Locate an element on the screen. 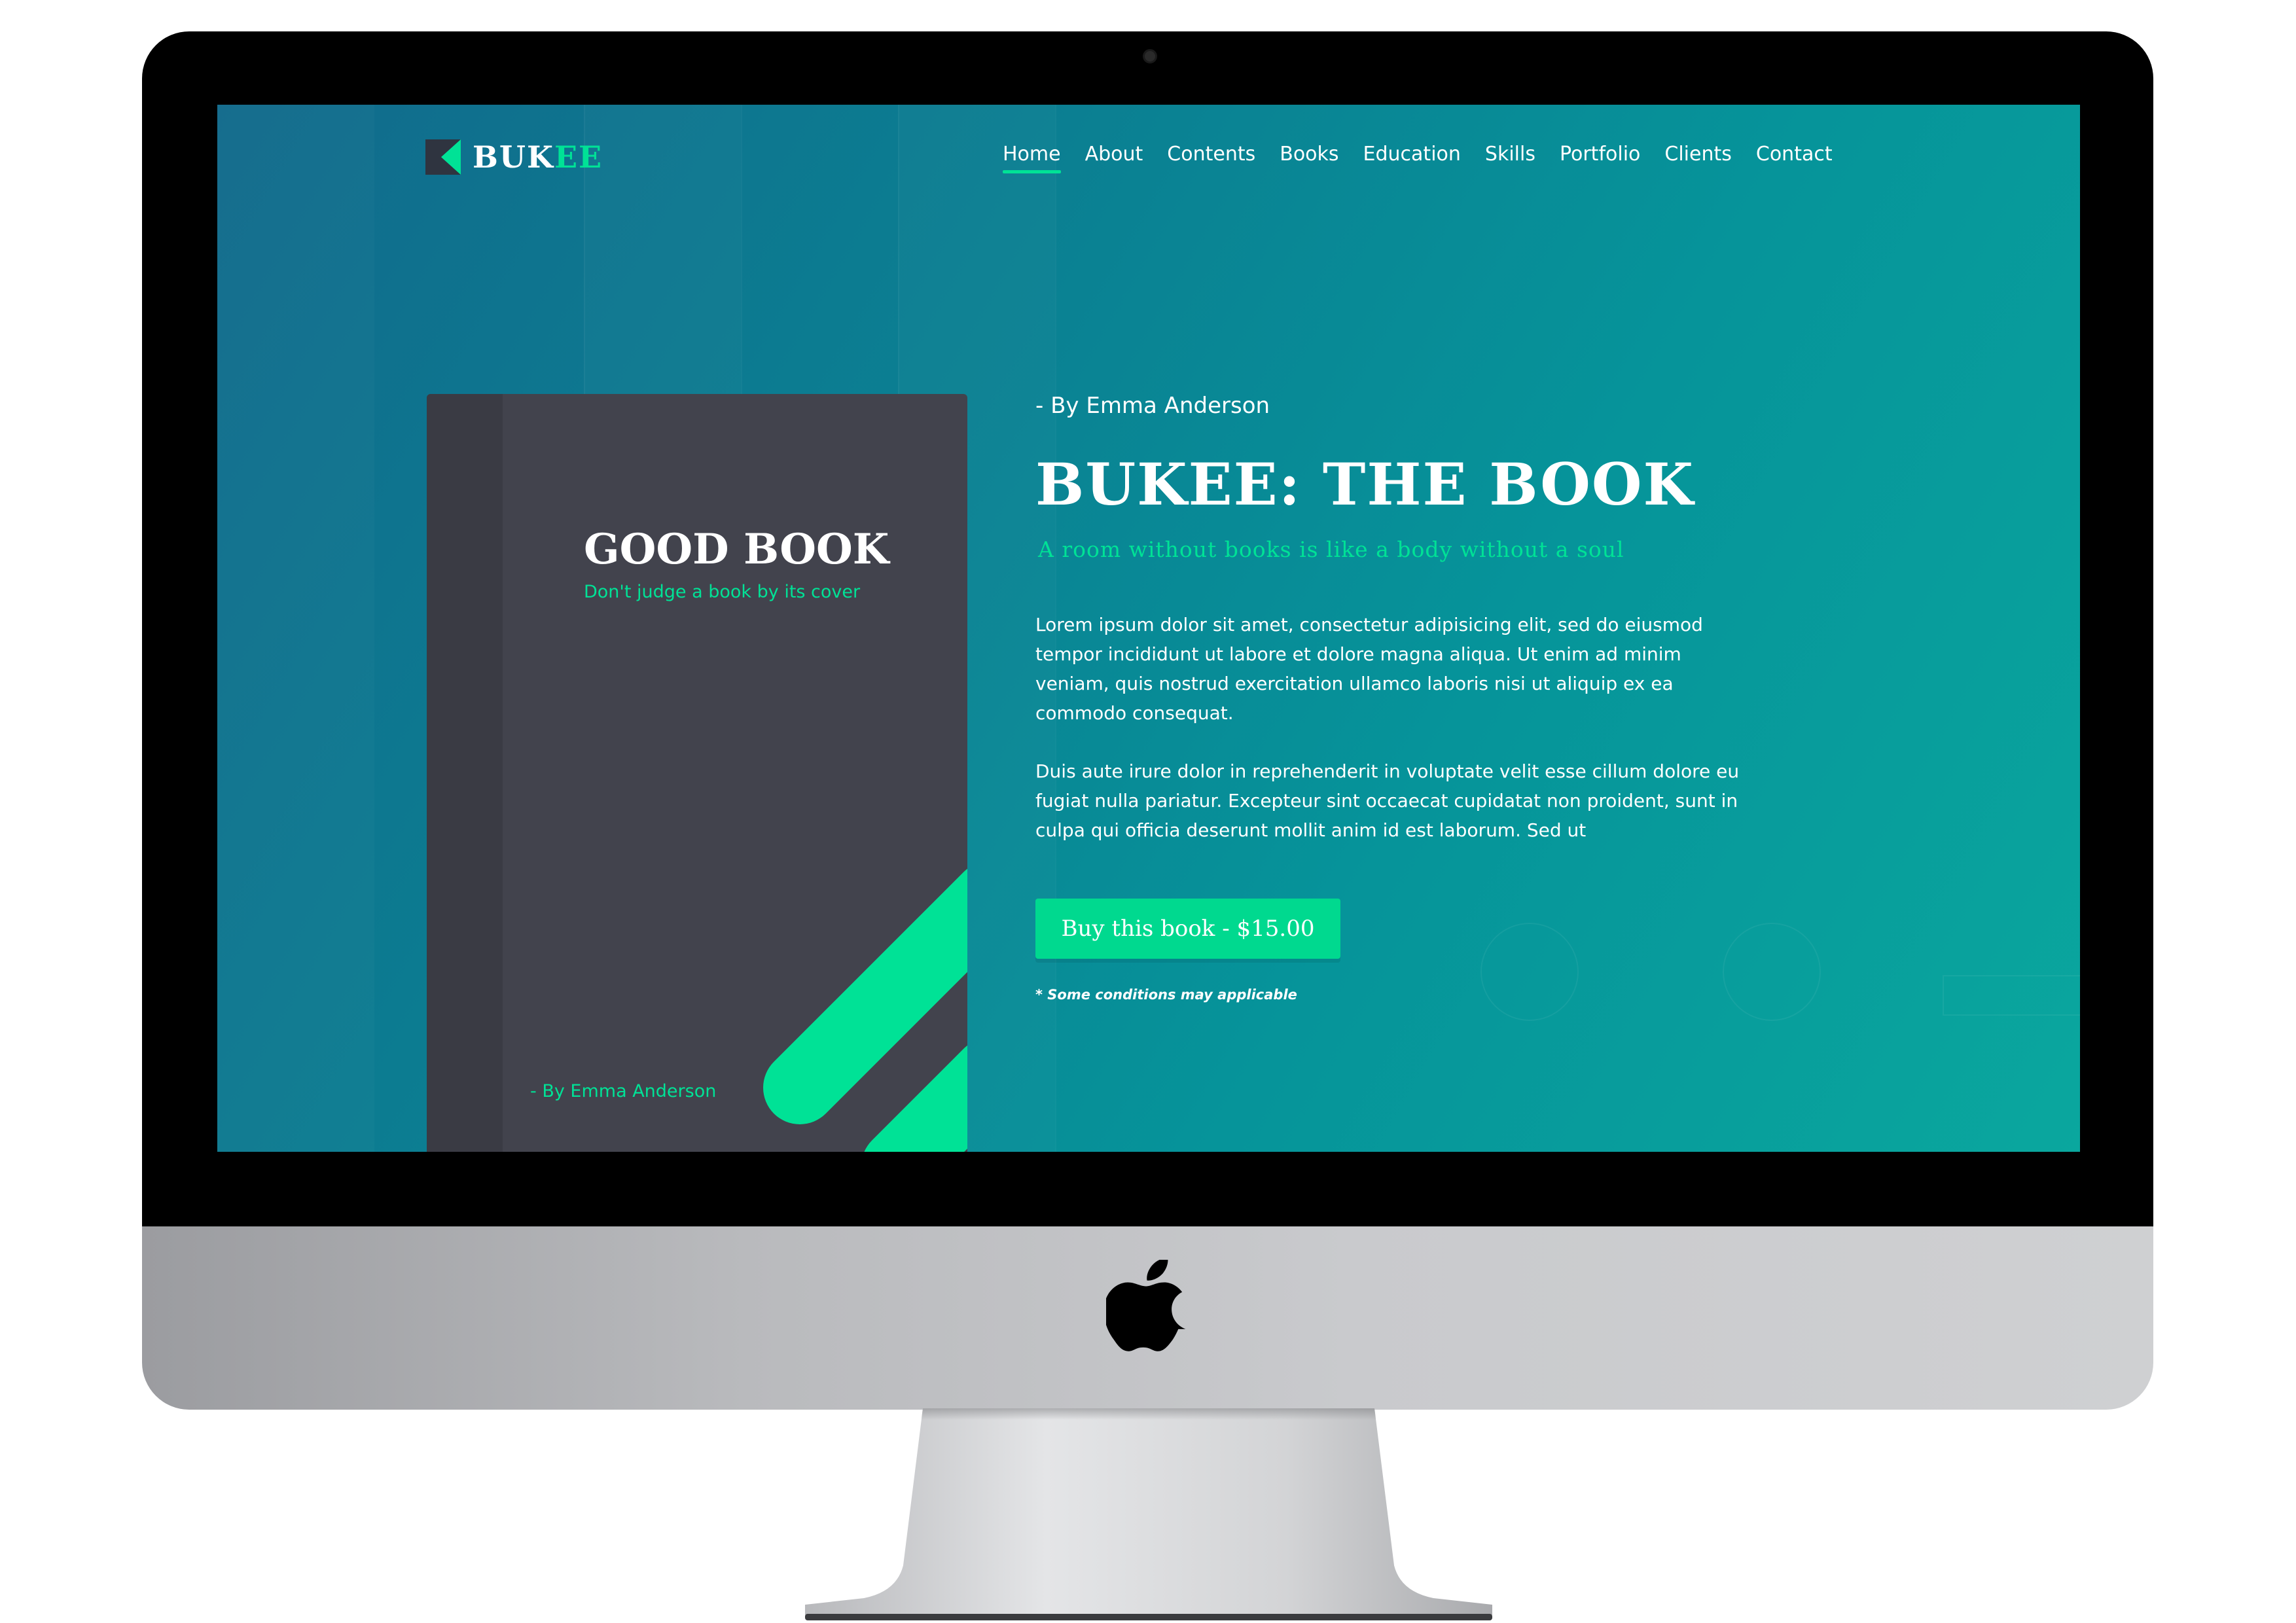  buy-book-button: Buy this book - $15.00 is located at coordinates (1187, 929).